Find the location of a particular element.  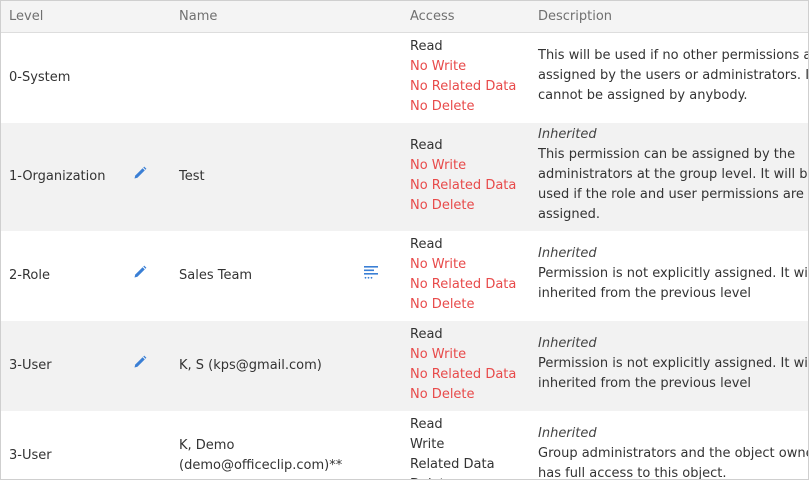

header-level: Level is located at coordinates (62, 17).